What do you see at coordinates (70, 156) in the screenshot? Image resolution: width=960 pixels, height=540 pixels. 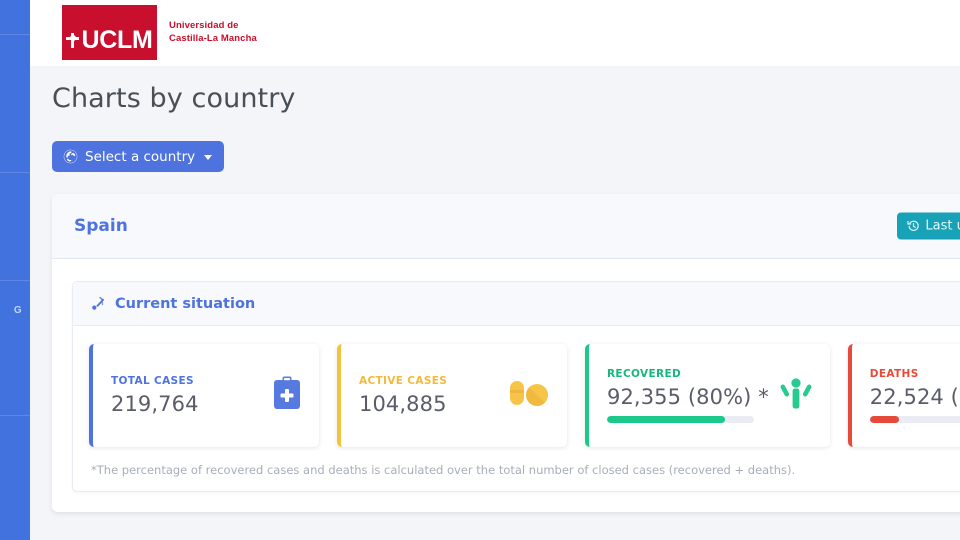 I see `globe-icon` at bounding box center [70, 156].